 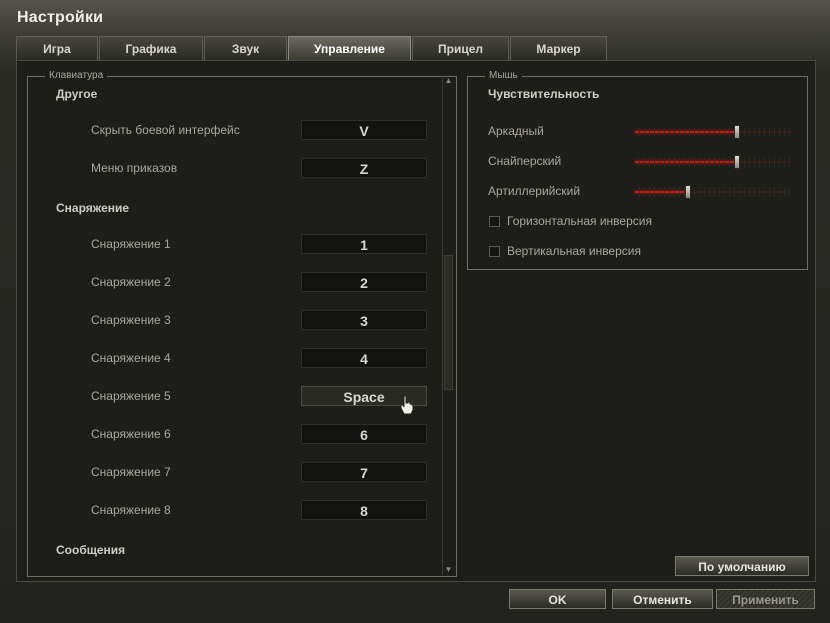 What do you see at coordinates (91, 550) in the screenshot?
I see `section-messages-title: Сообщения` at bounding box center [91, 550].